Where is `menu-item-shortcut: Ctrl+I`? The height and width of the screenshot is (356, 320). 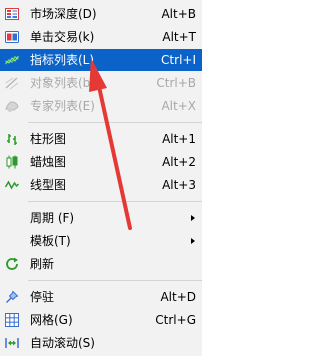 menu-item-shortcut: Ctrl+I is located at coordinates (178, 60).